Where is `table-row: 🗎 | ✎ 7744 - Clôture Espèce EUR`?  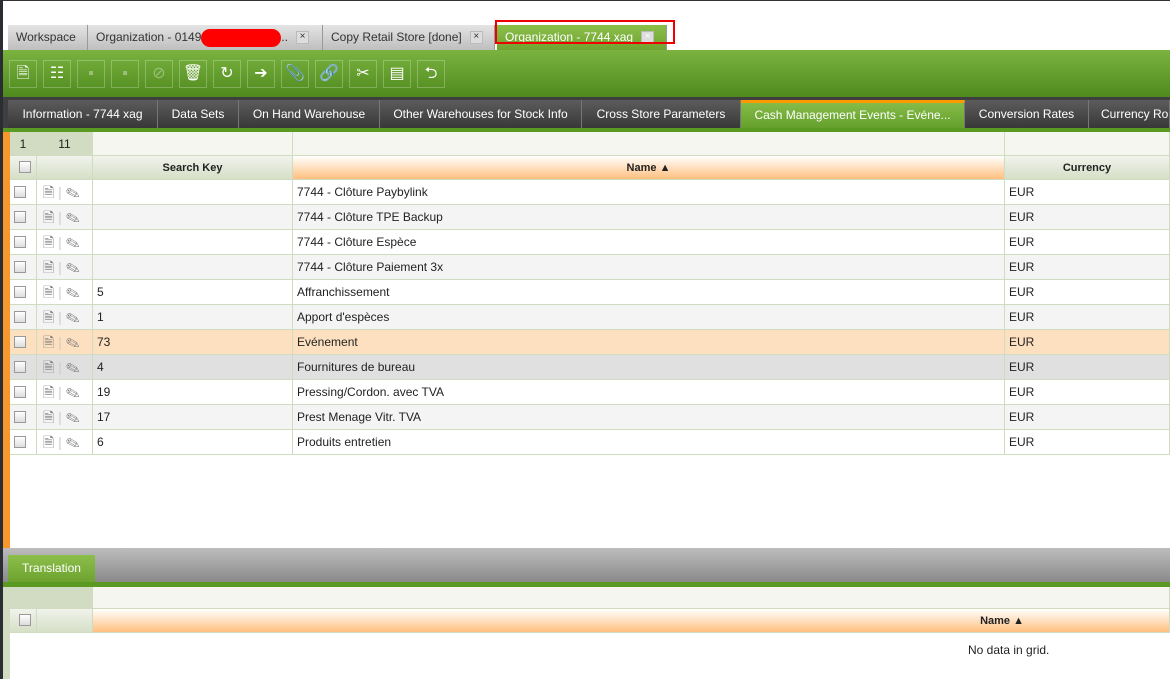
table-row: 🗎 | ✎ 7744 - Clôture Espèce EUR is located at coordinates (590, 242).